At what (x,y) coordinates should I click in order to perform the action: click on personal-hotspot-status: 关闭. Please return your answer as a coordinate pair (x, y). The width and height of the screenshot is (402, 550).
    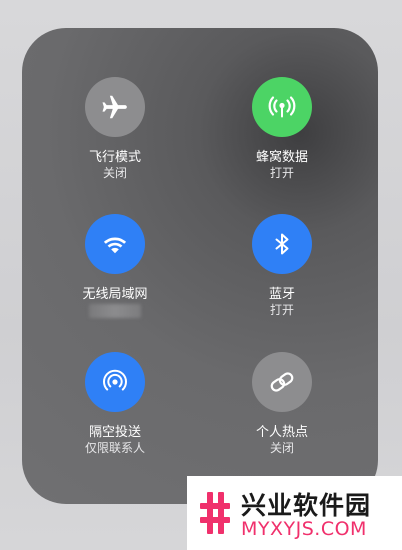
    Looking at the image, I should click on (281, 448).